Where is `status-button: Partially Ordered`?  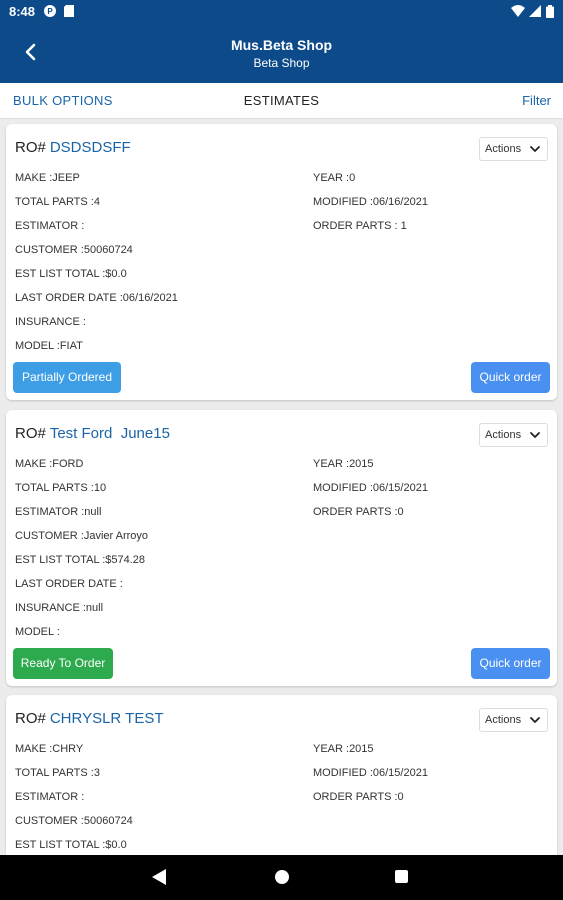
status-button: Partially Ordered is located at coordinates (67, 377).